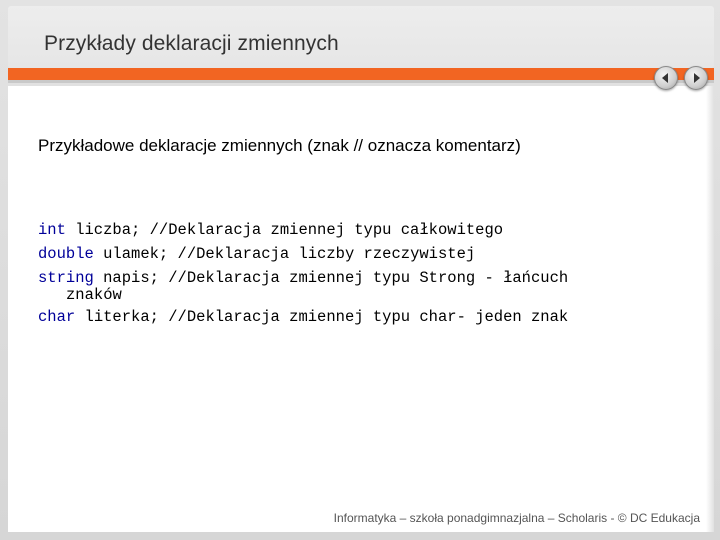  What do you see at coordinates (52, 230) in the screenshot?
I see `code-keyword: int` at bounding box center [52, 230].